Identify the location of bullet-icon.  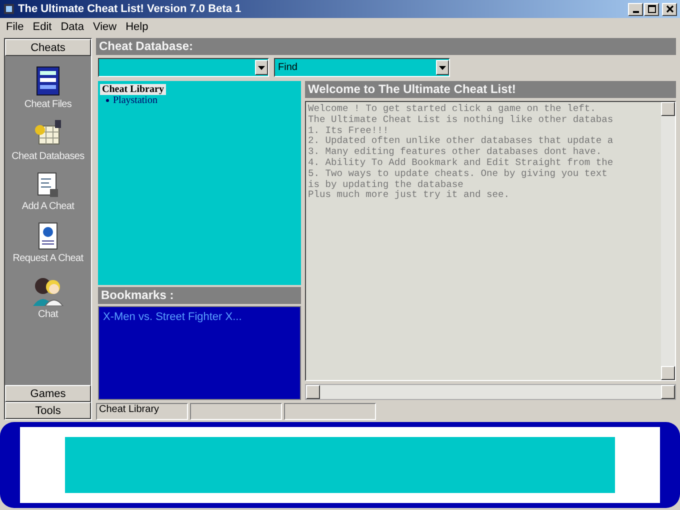
(107, 100).